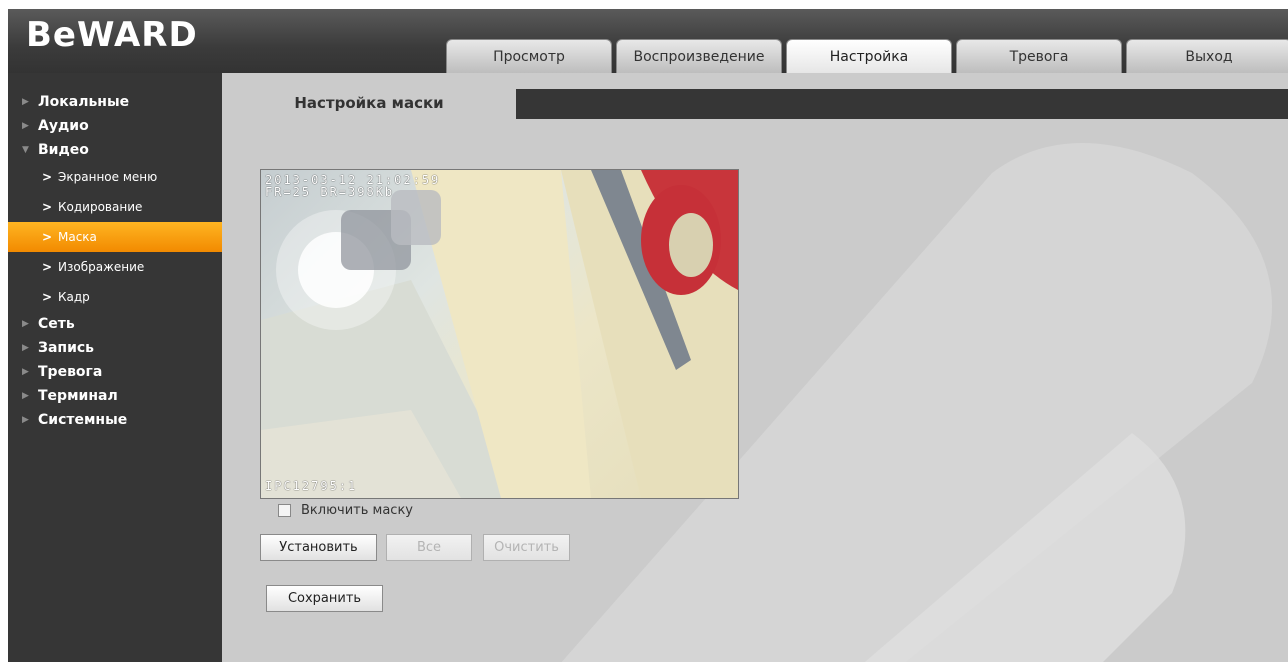 Image resolution: width=1288 pixels, height=662 pixels. What do you see at coordinates (115, 372) in the screenshot?
I see `sidebar-item-alarm: ▶ Тревога` at bounding box center [115, 372].